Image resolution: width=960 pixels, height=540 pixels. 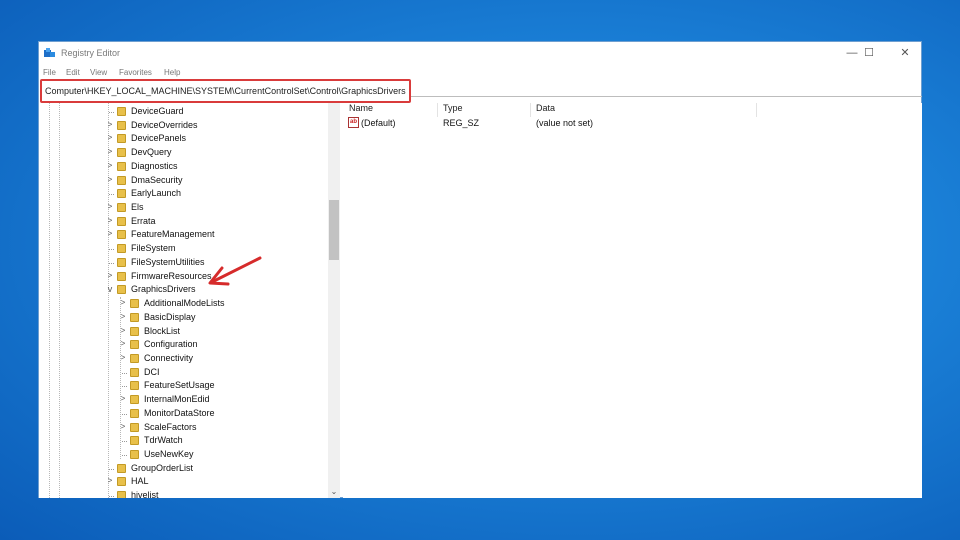 What do you see at coordinates (184, 414) in the screenshot?
I see `tree-node: MonitorDataStore` at bounding box center [184, 414].